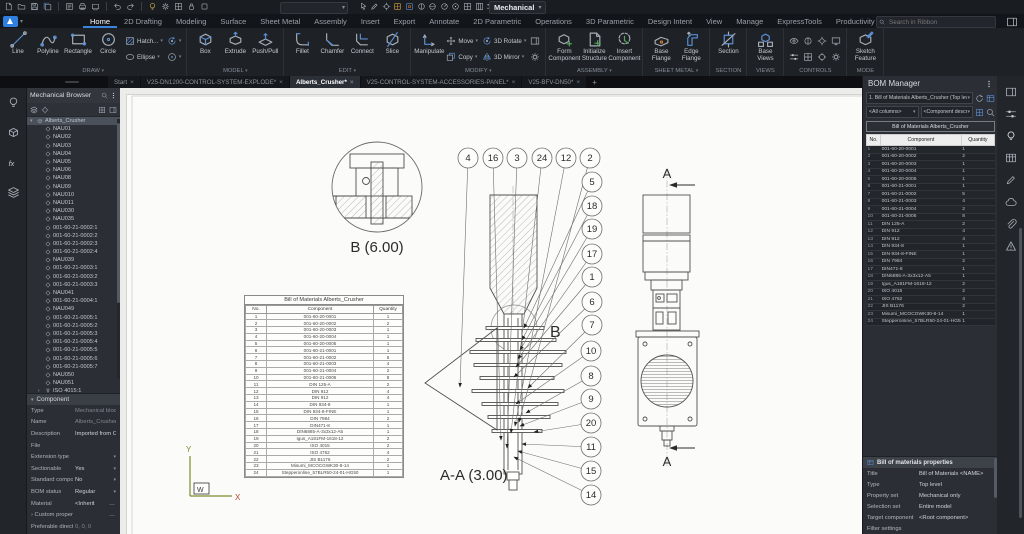 The width and height of the screenshot is (1024, 534). What do you see at coordinates (930, 277) in the screenshot?
I see `bom-manager-row: 18 DIN6885-A-3x3x12-A5 1` at bounding box center [930, 277].